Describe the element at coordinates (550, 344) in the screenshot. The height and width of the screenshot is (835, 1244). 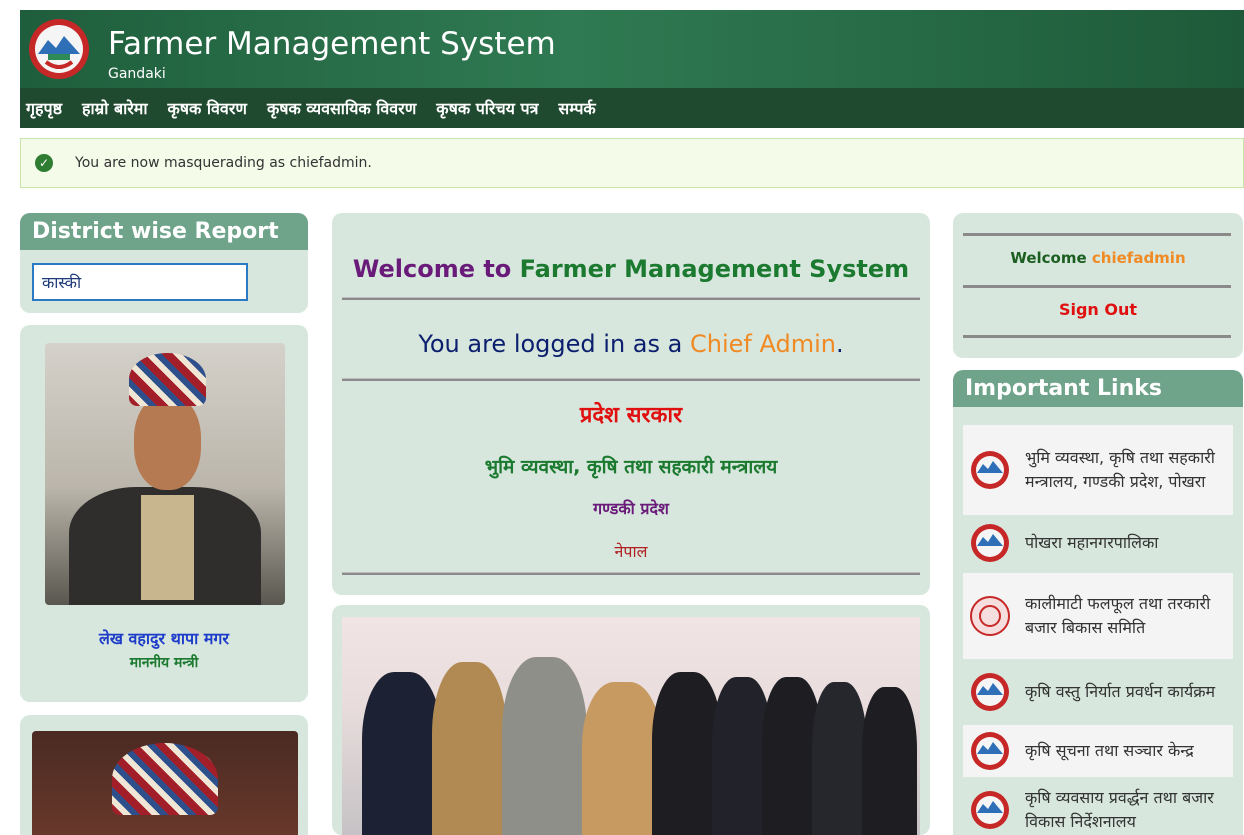
I see `logged-prefix: You are logged in as a` at that location.